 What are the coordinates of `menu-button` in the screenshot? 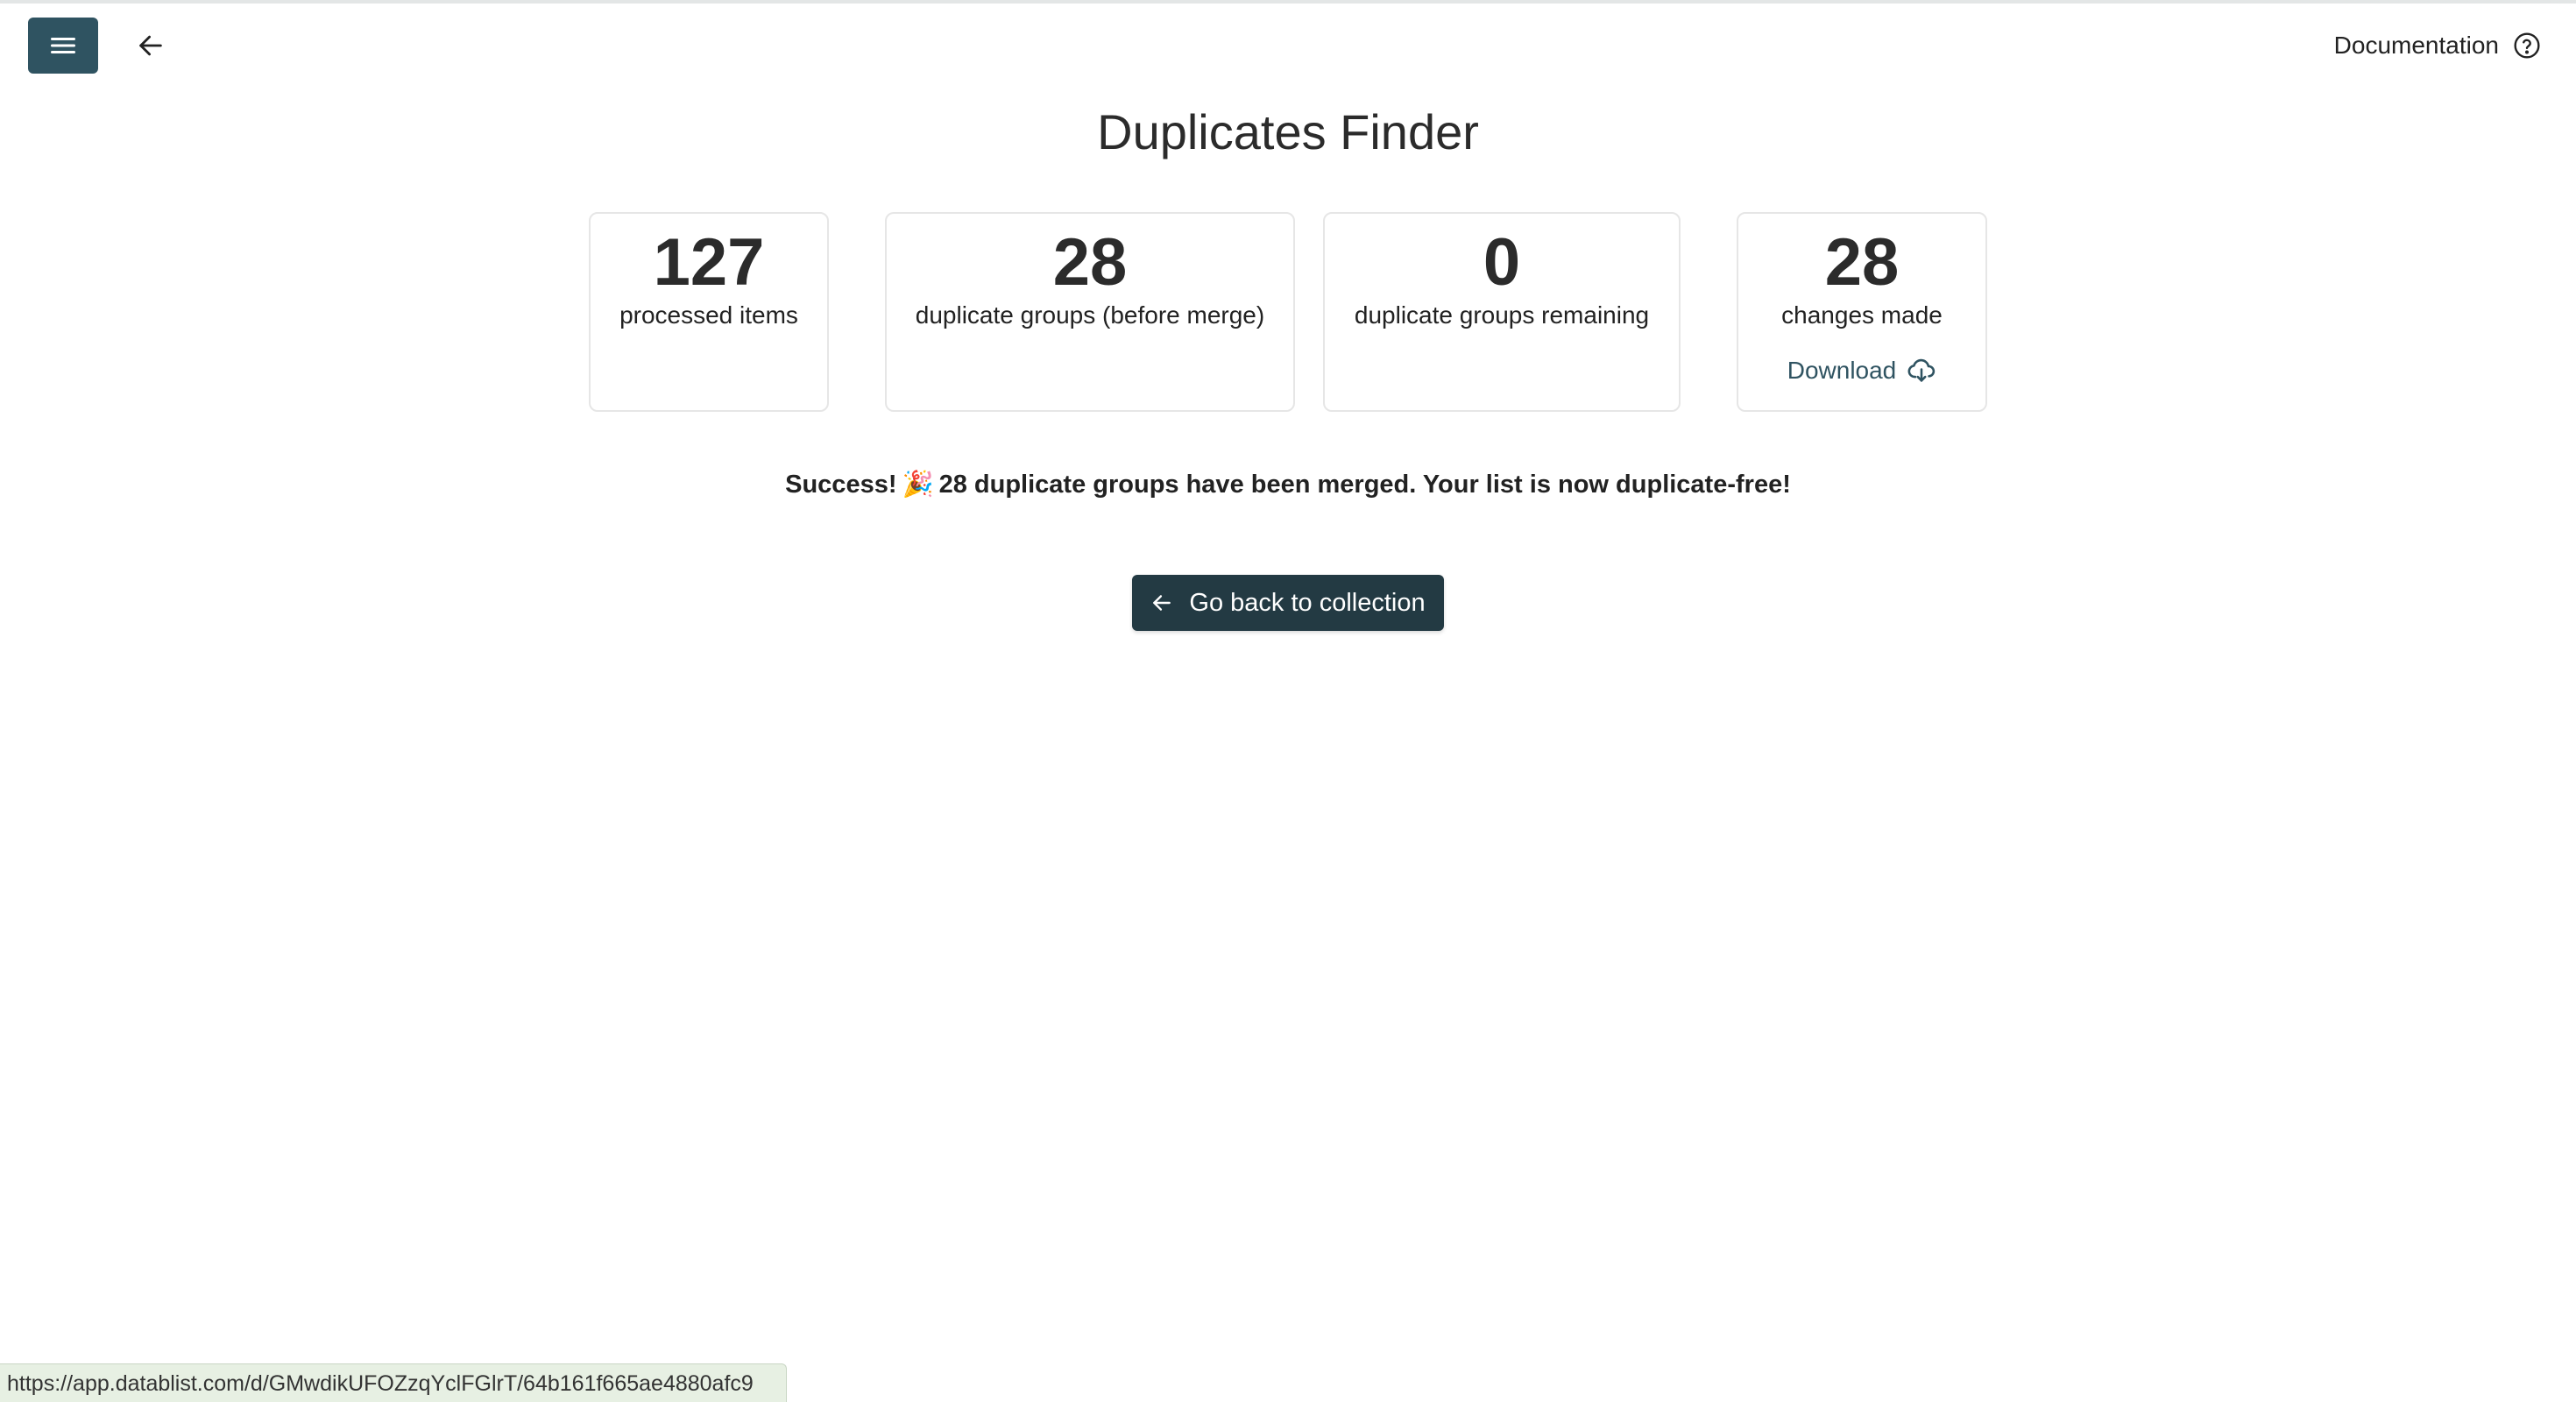 It's located at (63, 46).